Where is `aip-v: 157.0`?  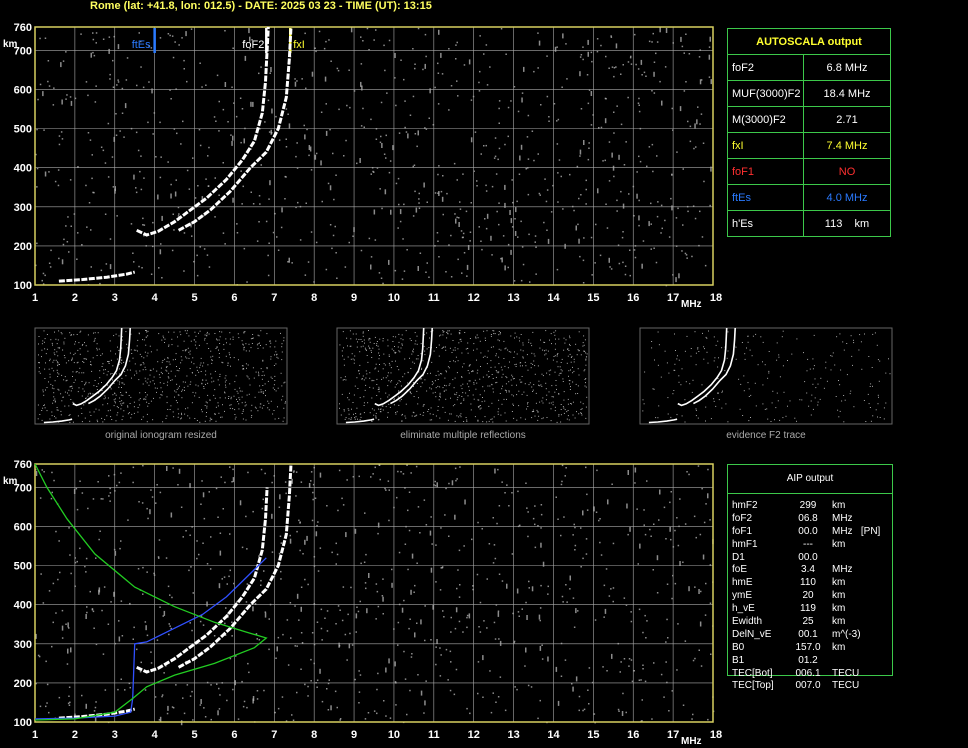 aip-v: 157.0 is located at coordinates (808, 647).